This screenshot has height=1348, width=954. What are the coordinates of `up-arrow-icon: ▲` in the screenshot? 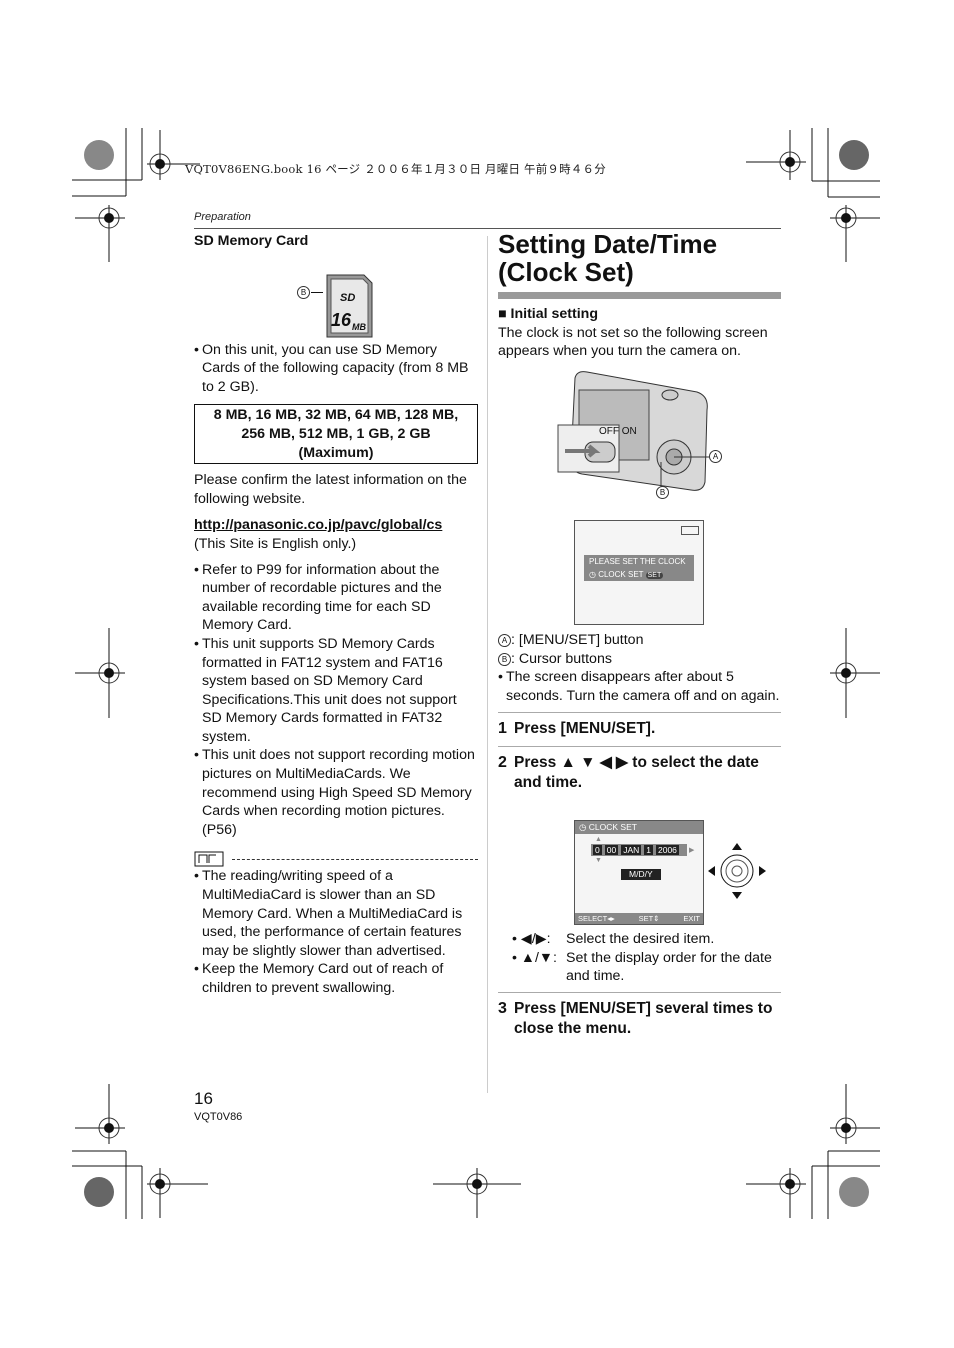 It's located at (598, 839).